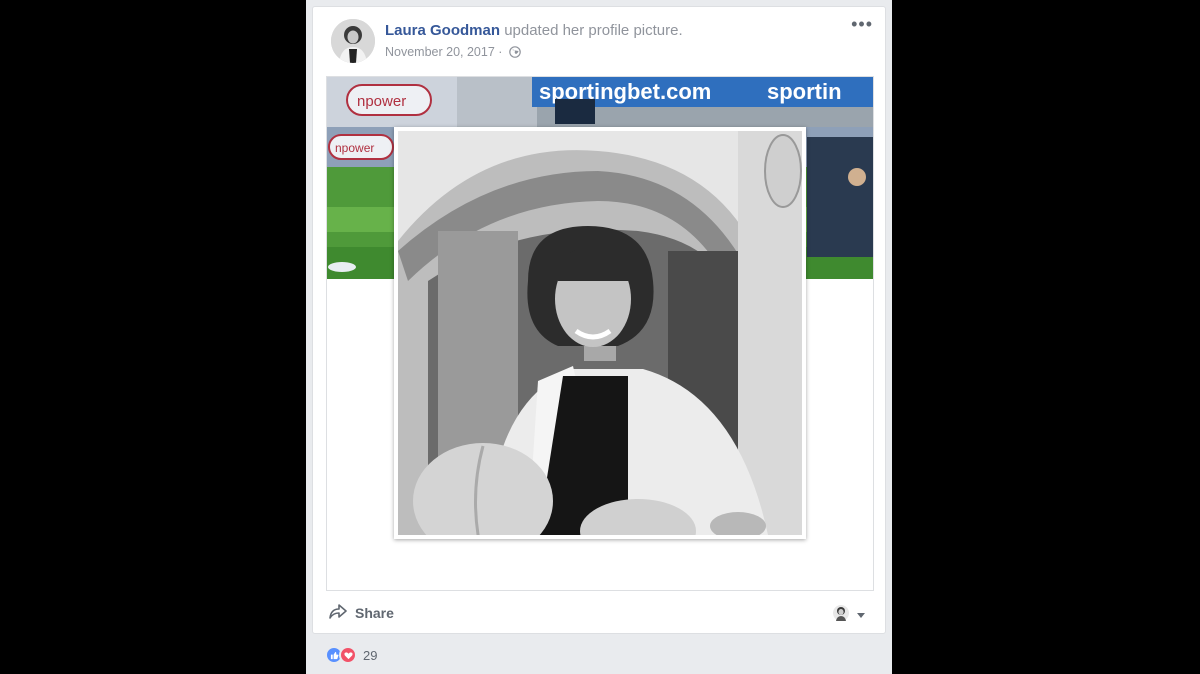 The height and width of the screenshot is (674, 1200). I want to click on caret-down-icon, so click(861, 615).